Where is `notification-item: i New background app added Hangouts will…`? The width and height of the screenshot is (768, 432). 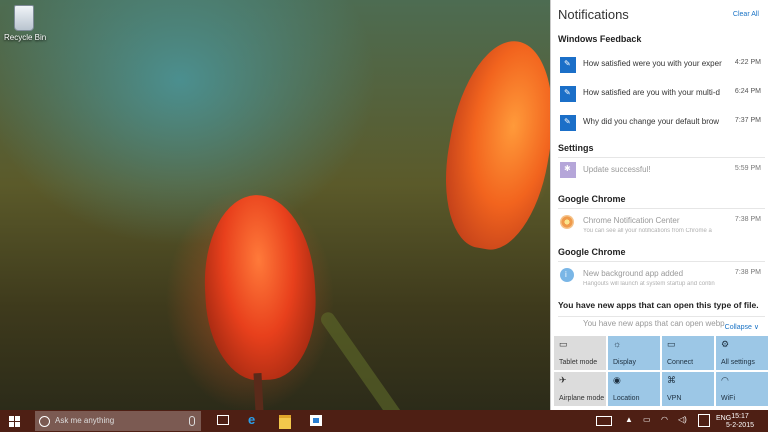
notification-item: i New background app added Hangouts will… is located at coordinates (661, 275).